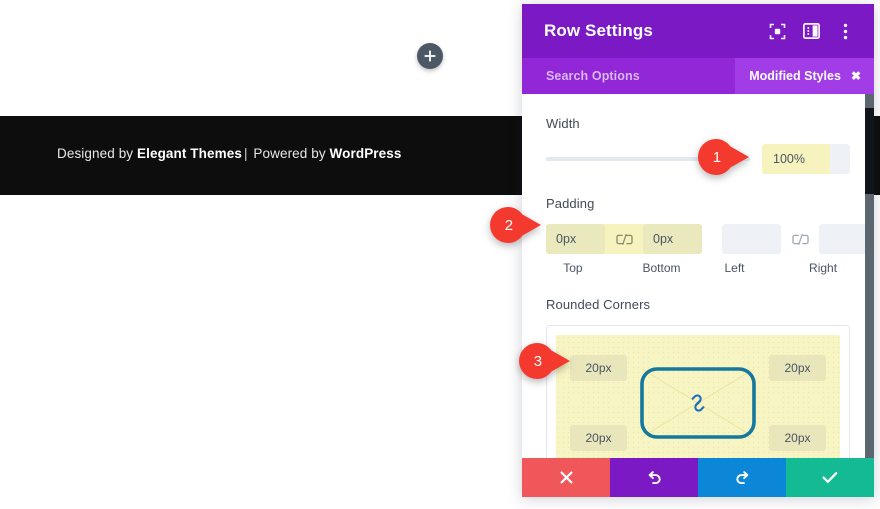  Describe the element at coordinates (856, 76) in the screenshot. I see `close-icon: ✖` at that location.